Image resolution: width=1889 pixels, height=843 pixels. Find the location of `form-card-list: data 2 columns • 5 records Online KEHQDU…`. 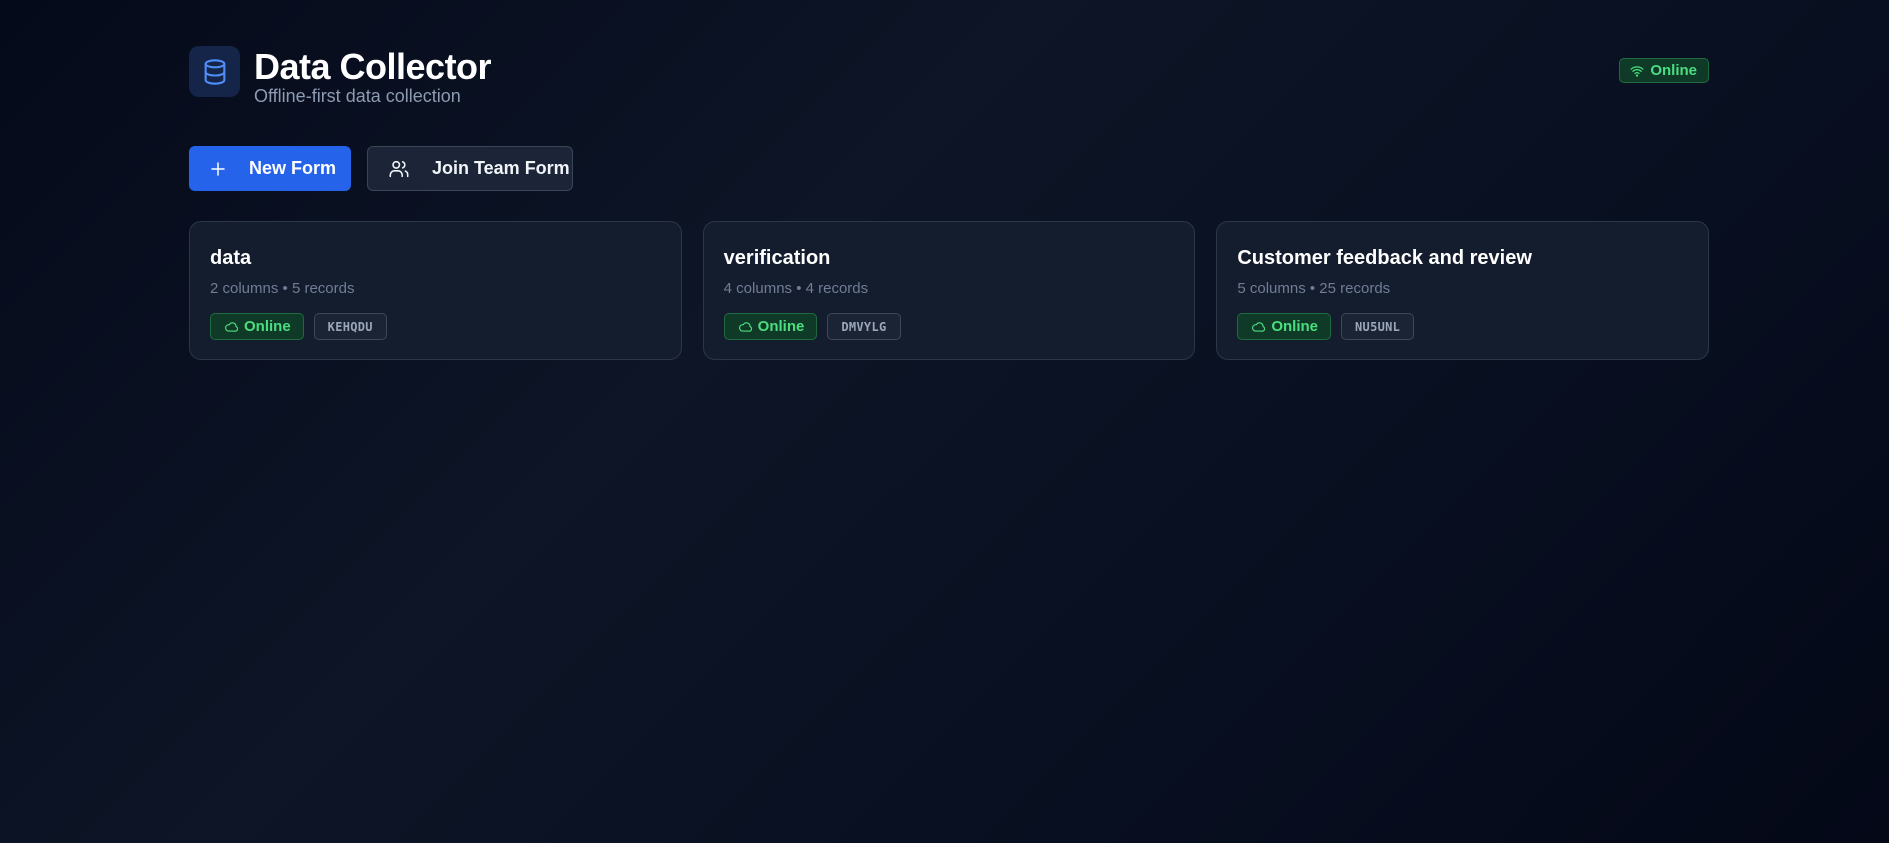

form-card-list: data 2 columns • 5 records Online KEHQDU… is located at coordinates (949, 290).